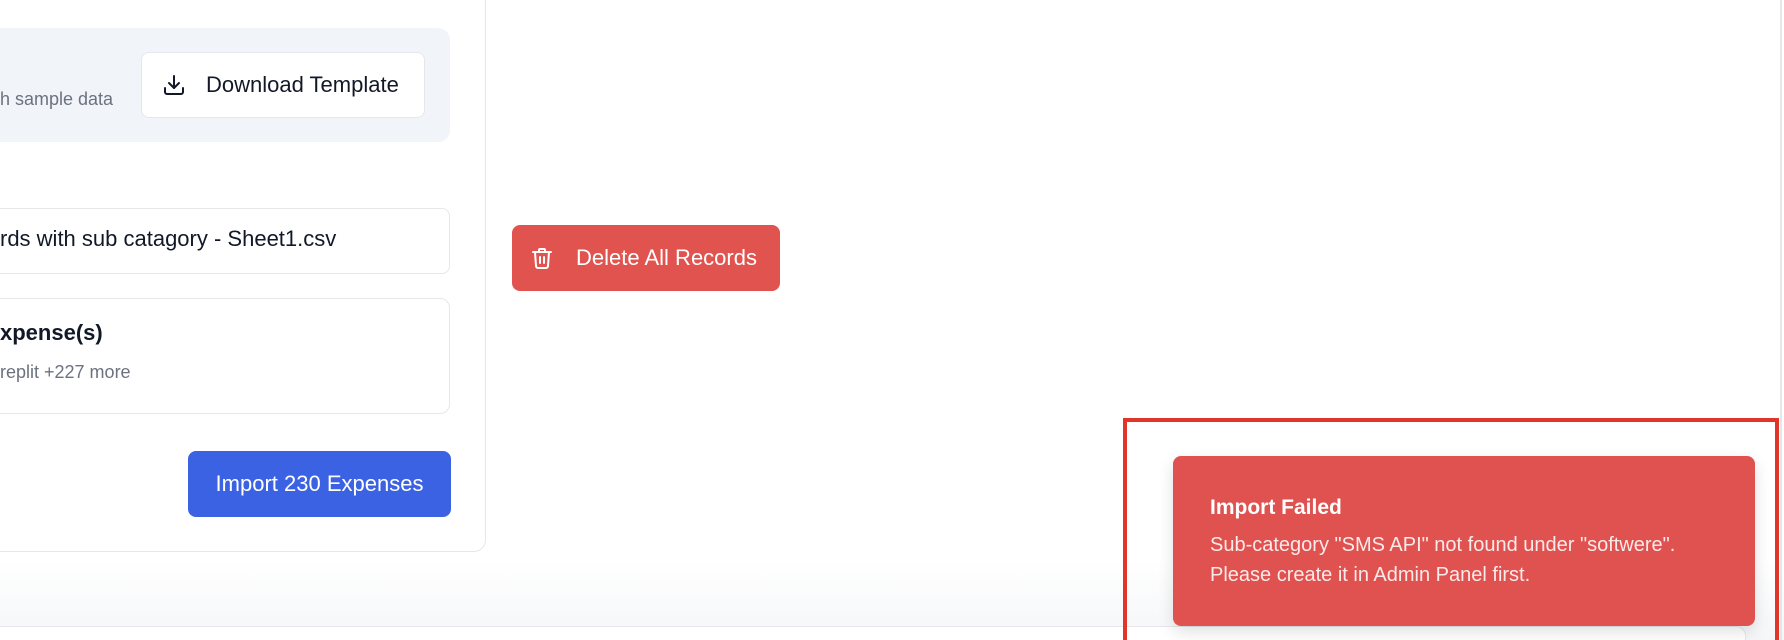  I want to click on highlight-frame, so click(1451, 529).